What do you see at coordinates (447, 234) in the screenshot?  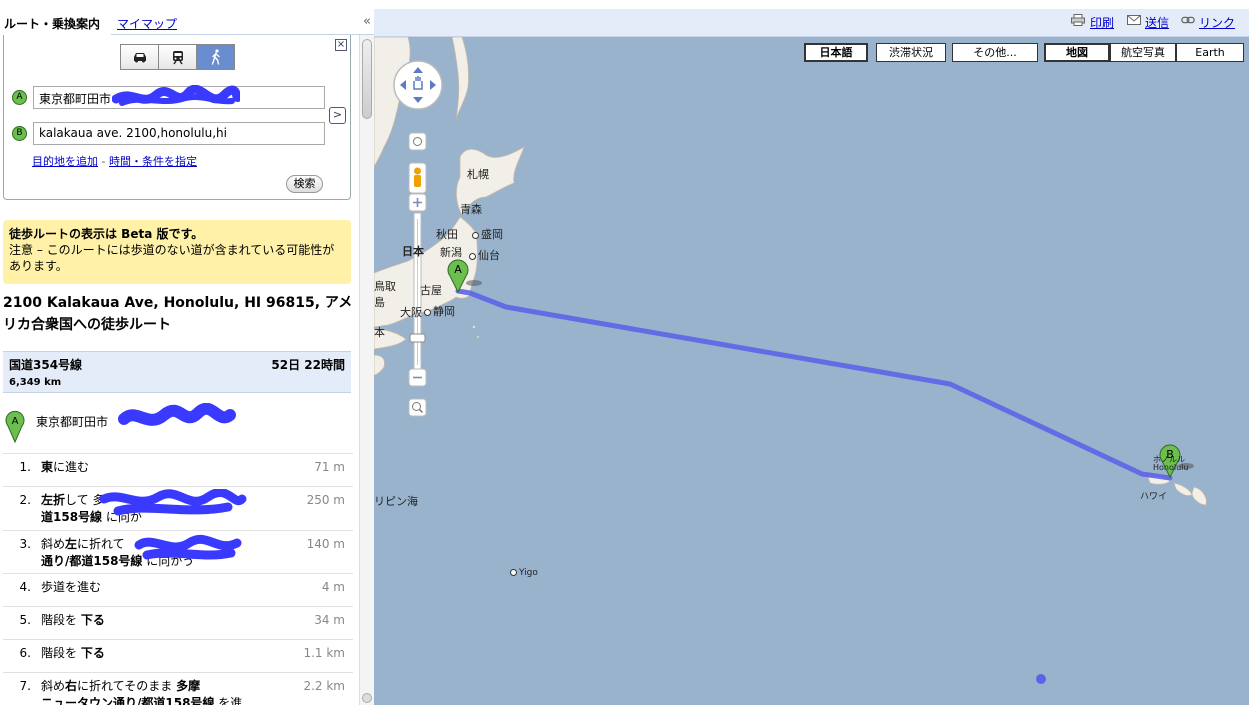 I see `place-akita: 秋田` at bounding box center [447, 234].